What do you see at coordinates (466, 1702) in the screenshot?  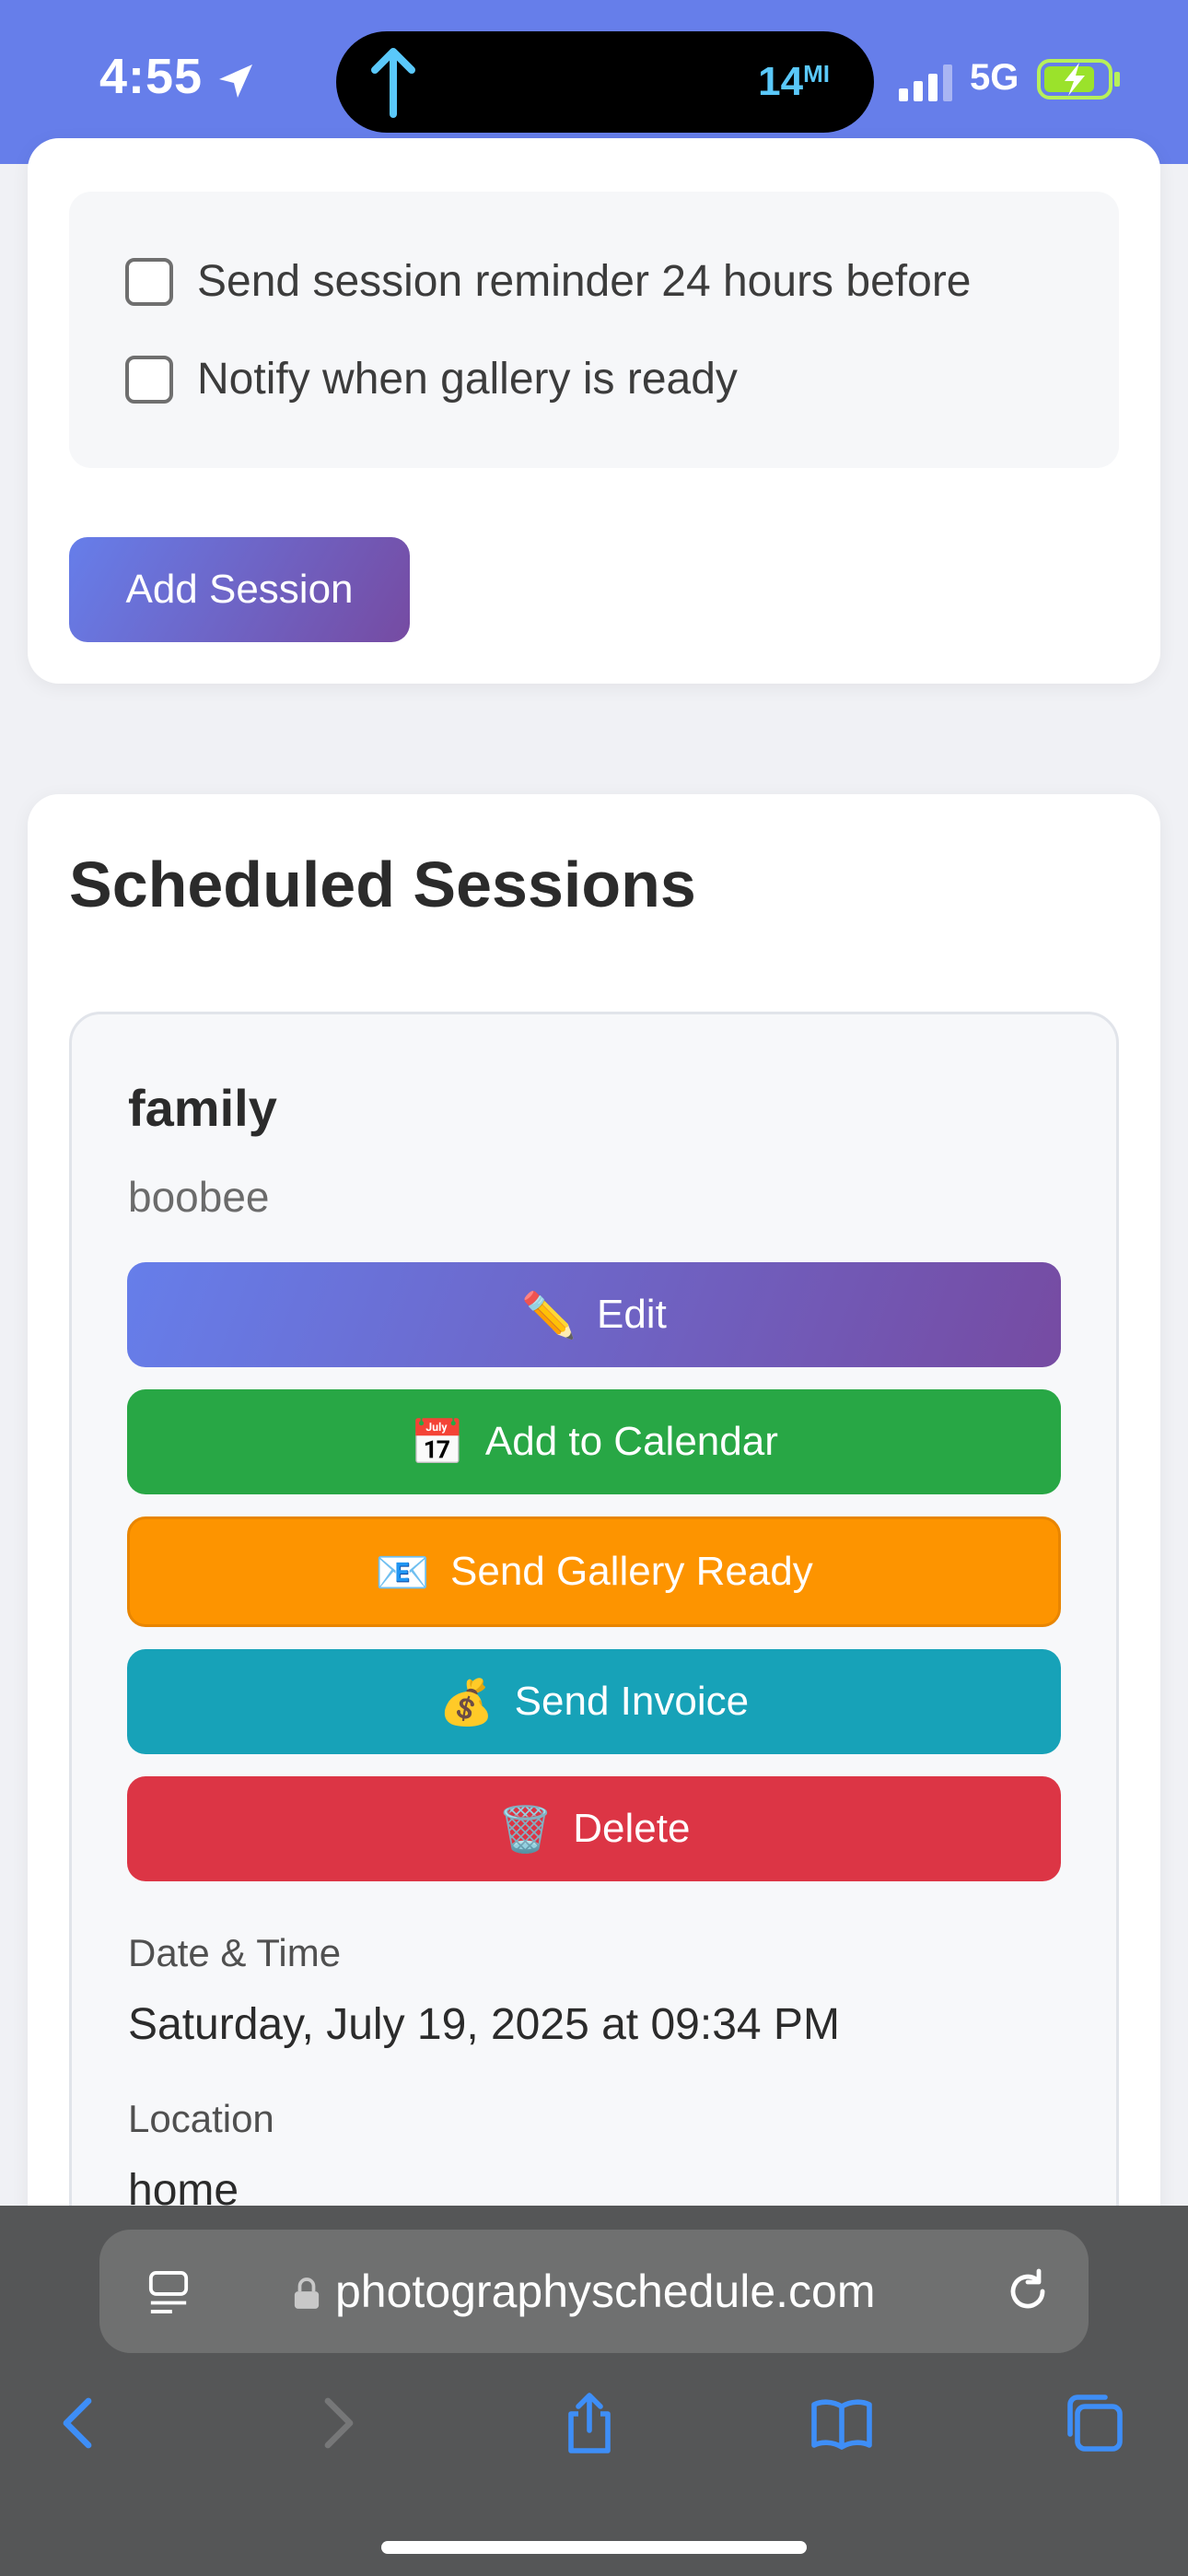 I see `money-bag-icon: 💰` at bounding box center [466, 1702].